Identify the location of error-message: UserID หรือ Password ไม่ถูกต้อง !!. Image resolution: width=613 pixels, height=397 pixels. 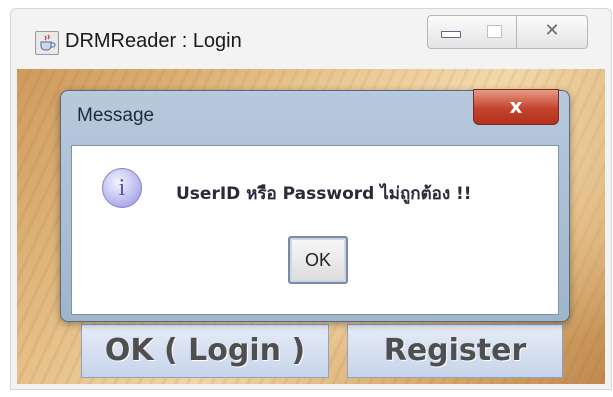
(324, 194).